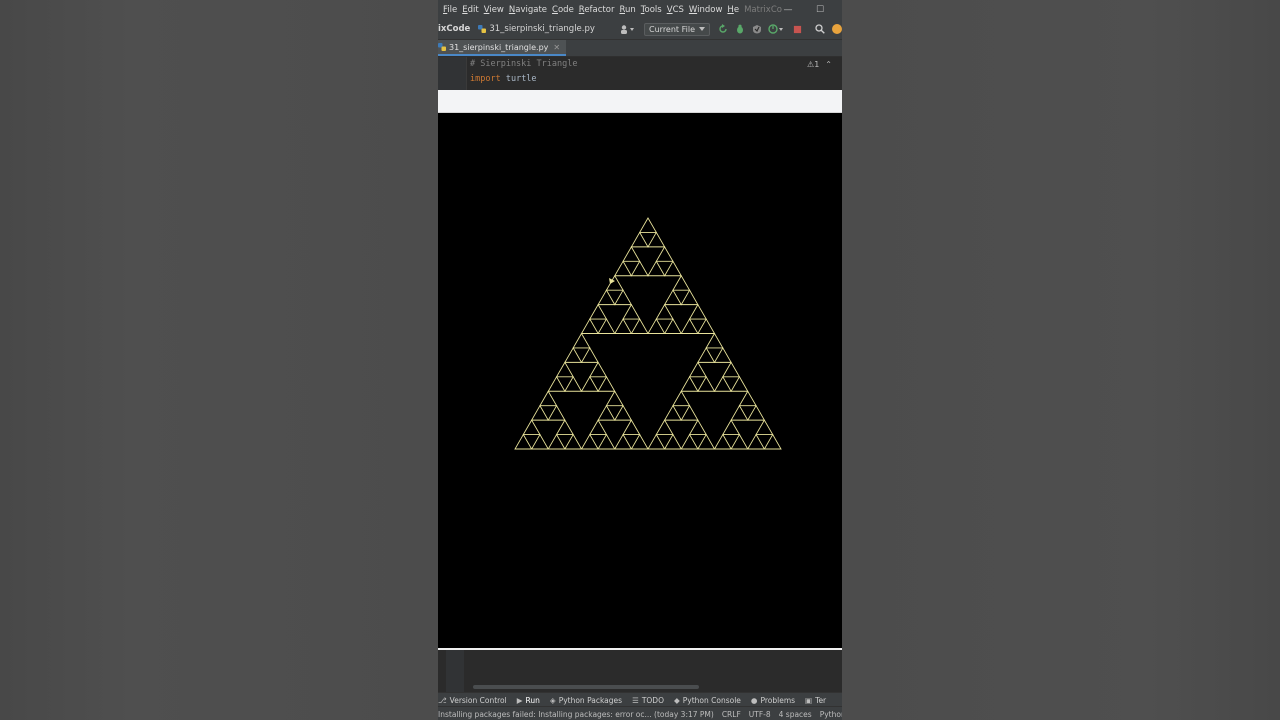  I want to click on toolwindow-python-console: ◆ Python Console, so click(707, 700).